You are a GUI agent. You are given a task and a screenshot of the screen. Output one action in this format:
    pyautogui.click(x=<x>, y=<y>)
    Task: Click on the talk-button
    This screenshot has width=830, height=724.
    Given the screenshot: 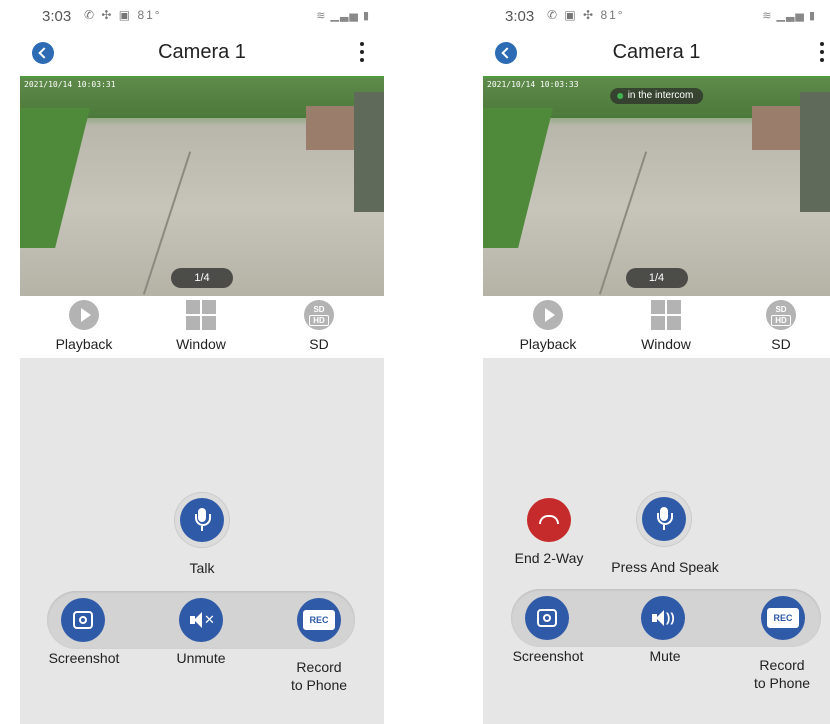 What is the action you would take?
    pyautogui.click(x=202, y=520)
    